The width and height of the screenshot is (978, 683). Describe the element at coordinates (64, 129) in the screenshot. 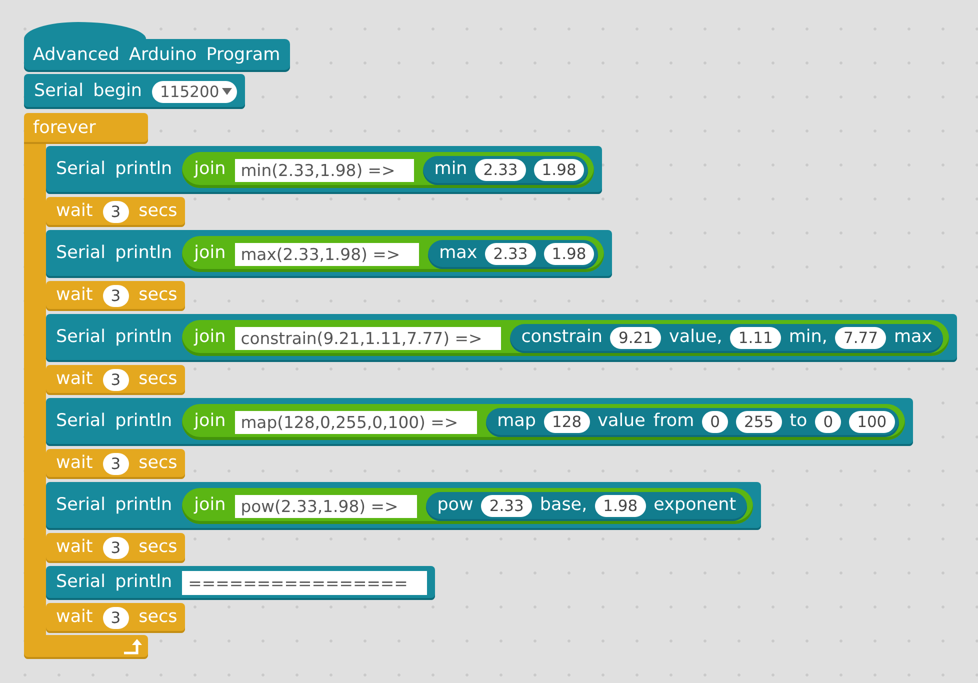

I see `block-label: forever` at that location.